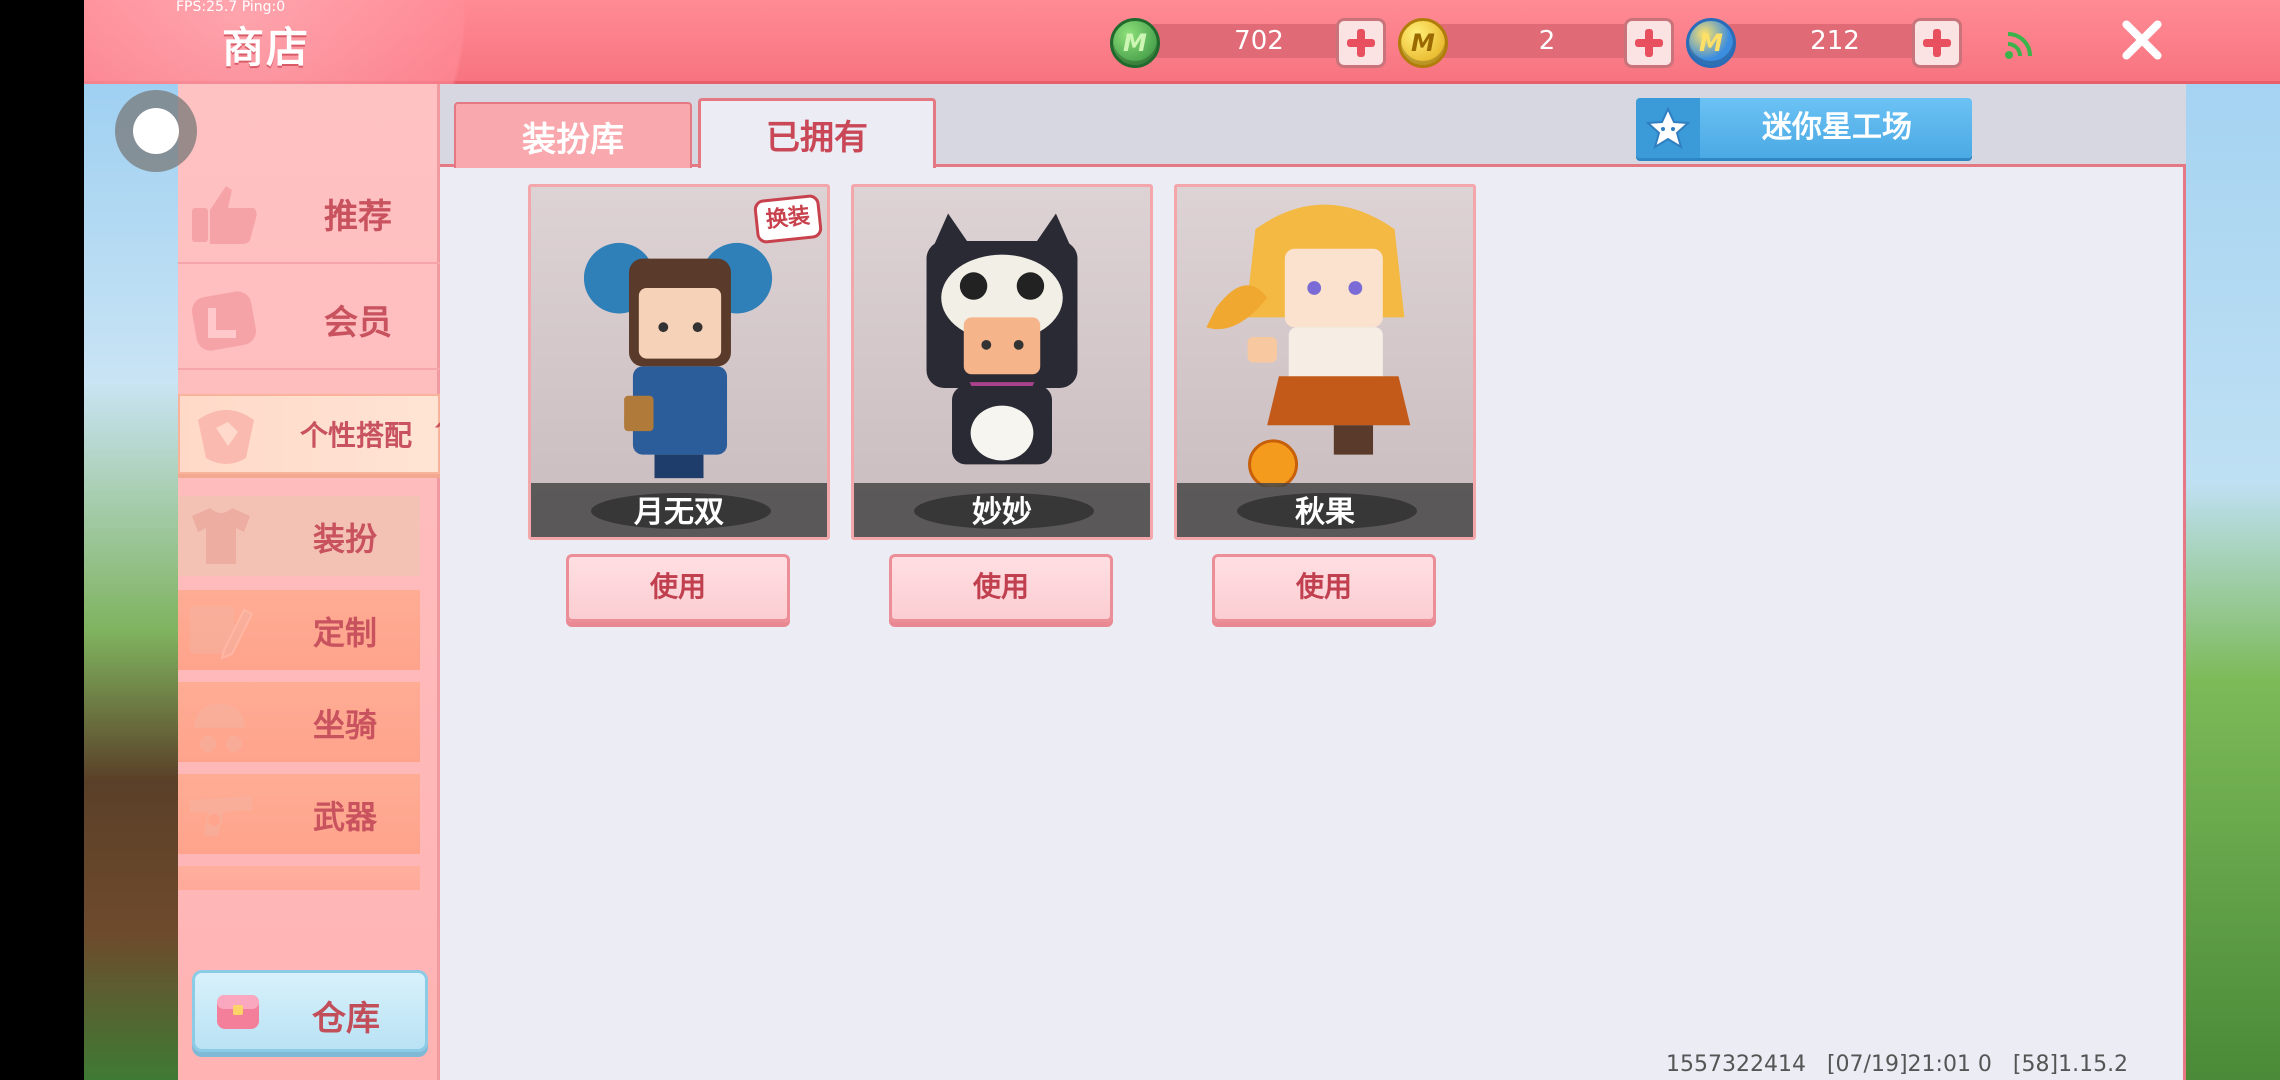 The image size is (2280, 1080). Describe the element at coordinates (344, 817) in the screenshot. I see `sidebar-subitem-label: 武器` at that location.